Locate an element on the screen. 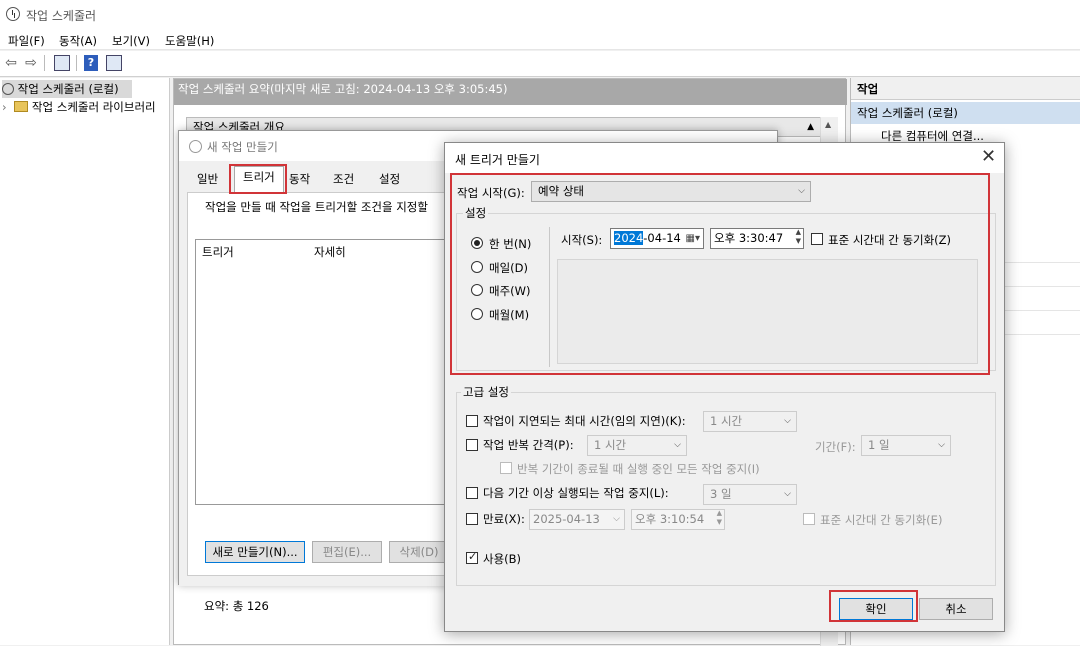  stop-all-at-end-label: 반복 기간이 종료될 때 실행 중인 모든 작업 중지(I) is located at coordinates (638, 469).